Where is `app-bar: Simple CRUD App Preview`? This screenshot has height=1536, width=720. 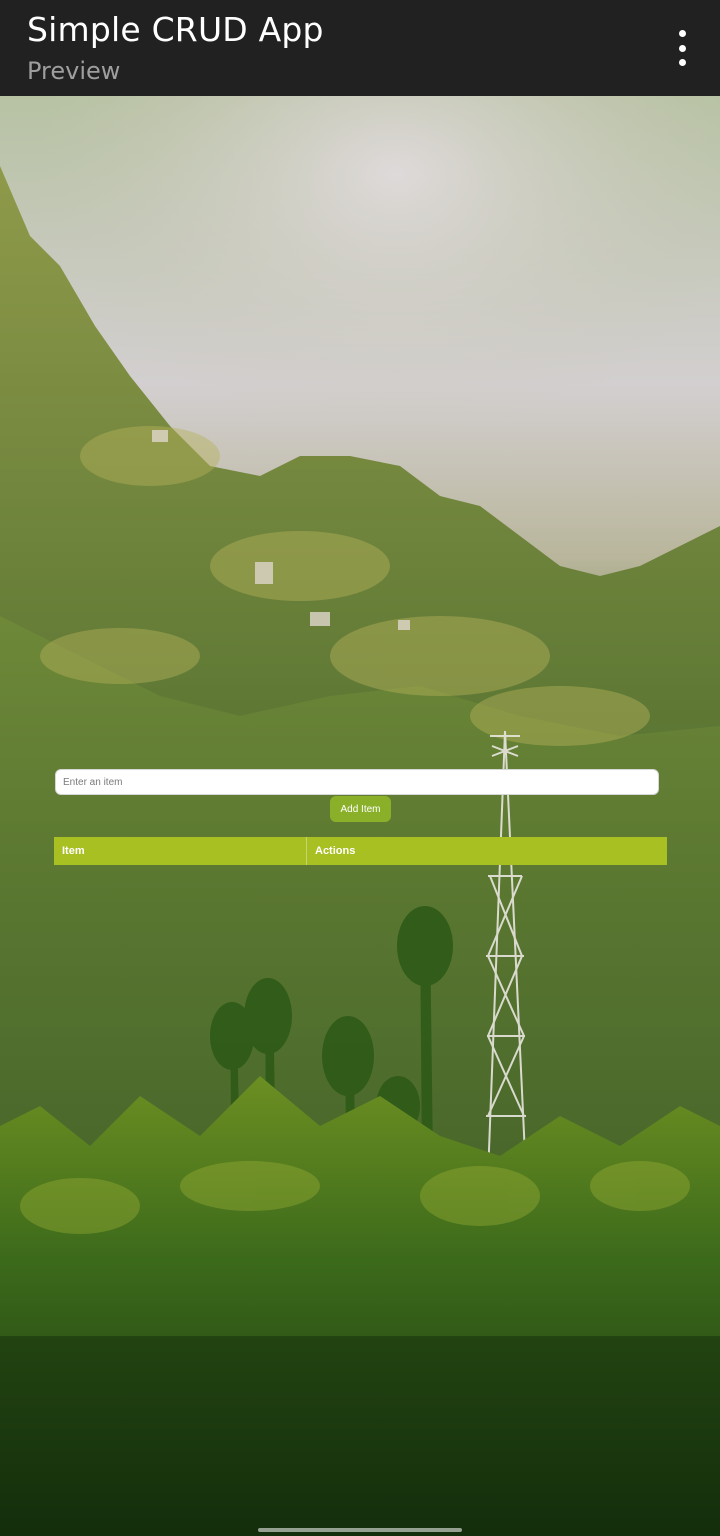 app-bar: Simple CRUD App Preview is located at coordinates (360, 48).